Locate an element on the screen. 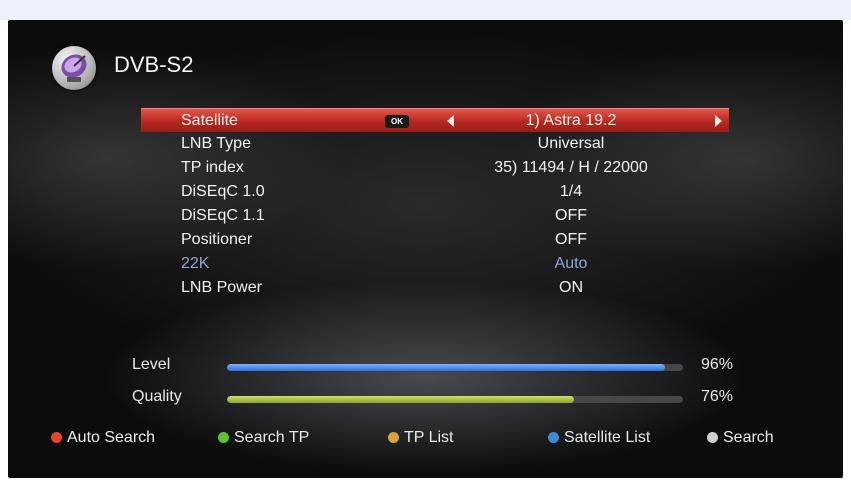 This screenshot has width=851, height=483. white-dot-icon is located at coordinates (712, 437).